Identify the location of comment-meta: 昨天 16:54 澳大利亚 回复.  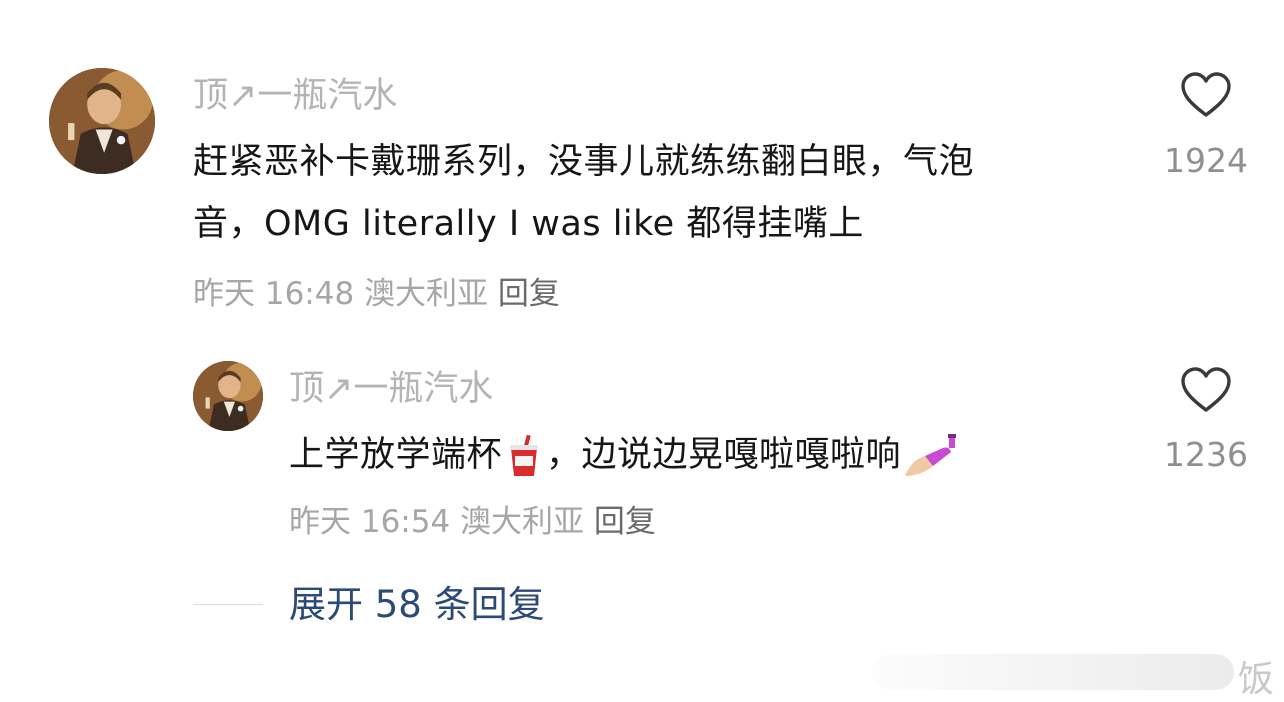
(472, 522).